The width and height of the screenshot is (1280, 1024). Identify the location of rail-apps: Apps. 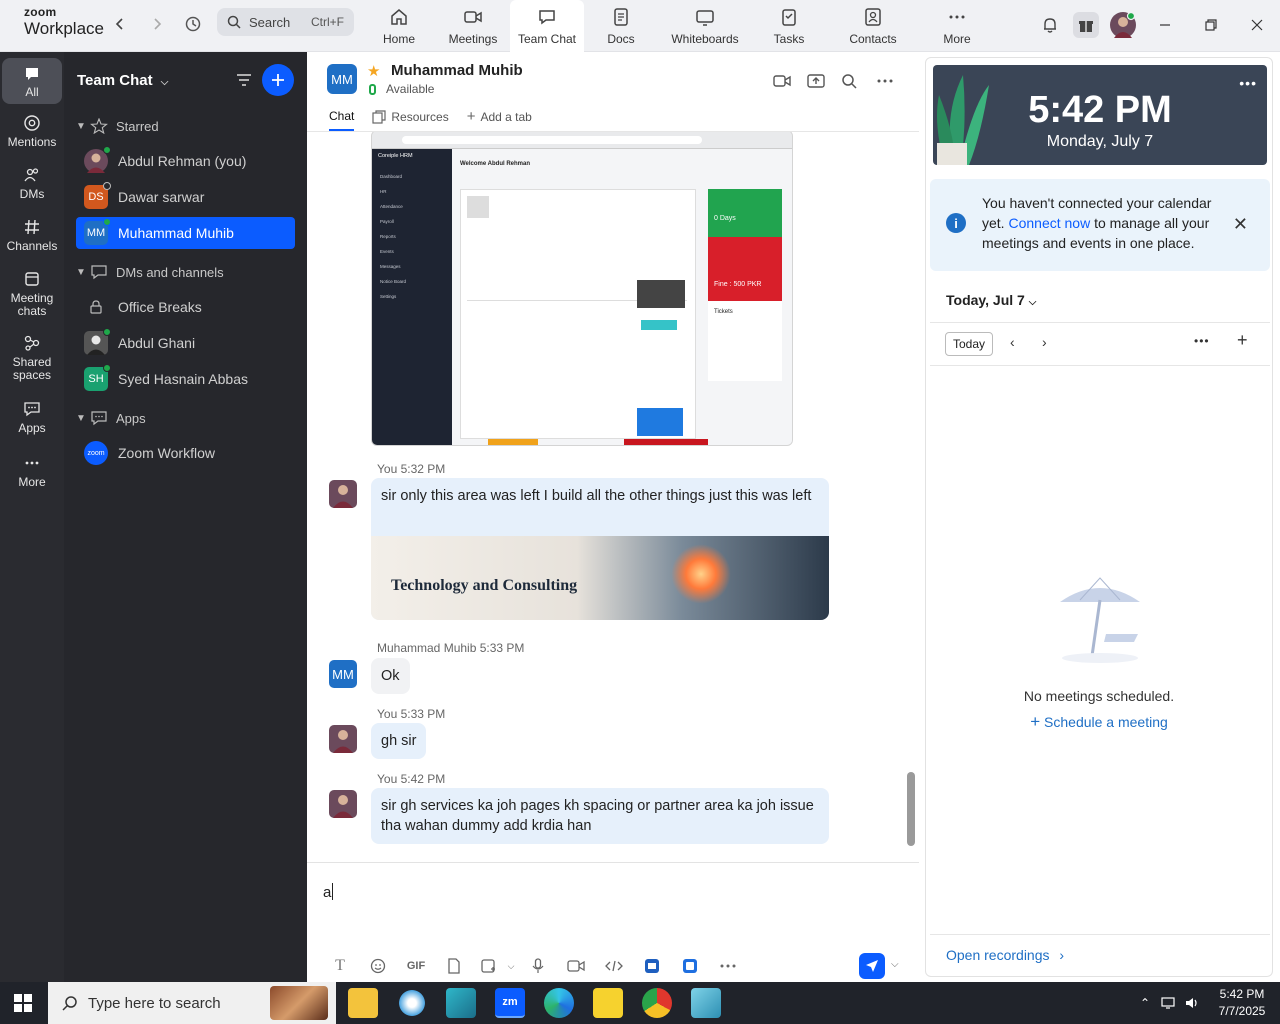
(32, 417).